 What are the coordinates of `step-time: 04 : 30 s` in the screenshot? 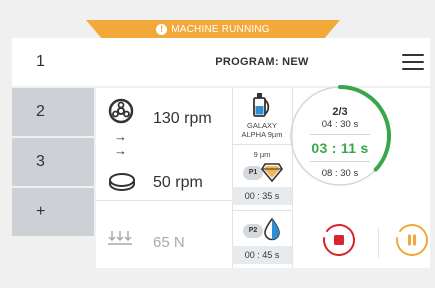 It's located at (340, 124).